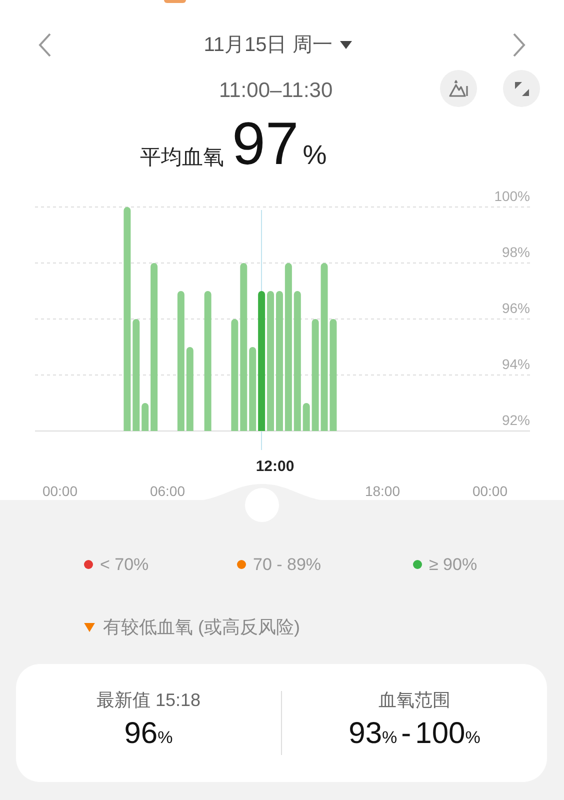  Describe the element at coordinates (278, 45) in the screenshot. I see `date-dropdown: 11月15日 周一` at that location.